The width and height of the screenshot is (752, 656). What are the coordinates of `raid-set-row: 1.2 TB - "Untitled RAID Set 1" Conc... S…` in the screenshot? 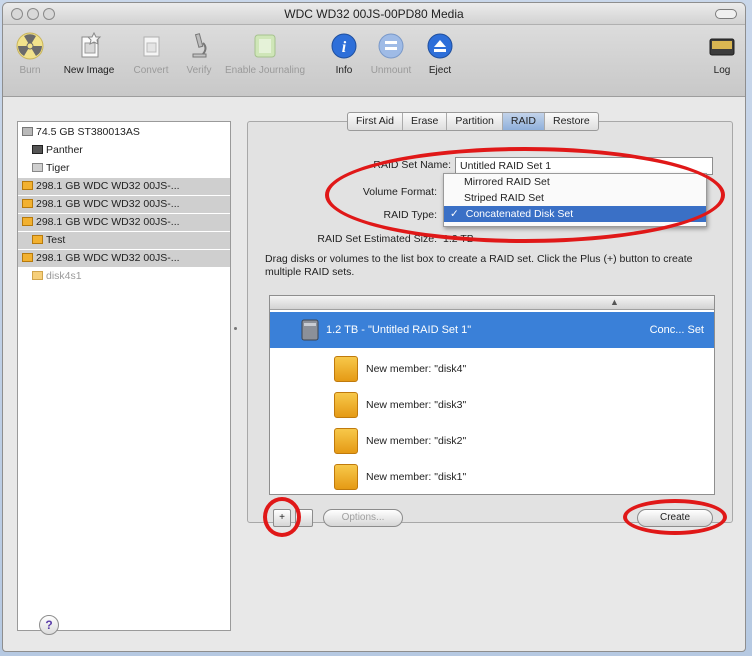 It's located at (492, 330).